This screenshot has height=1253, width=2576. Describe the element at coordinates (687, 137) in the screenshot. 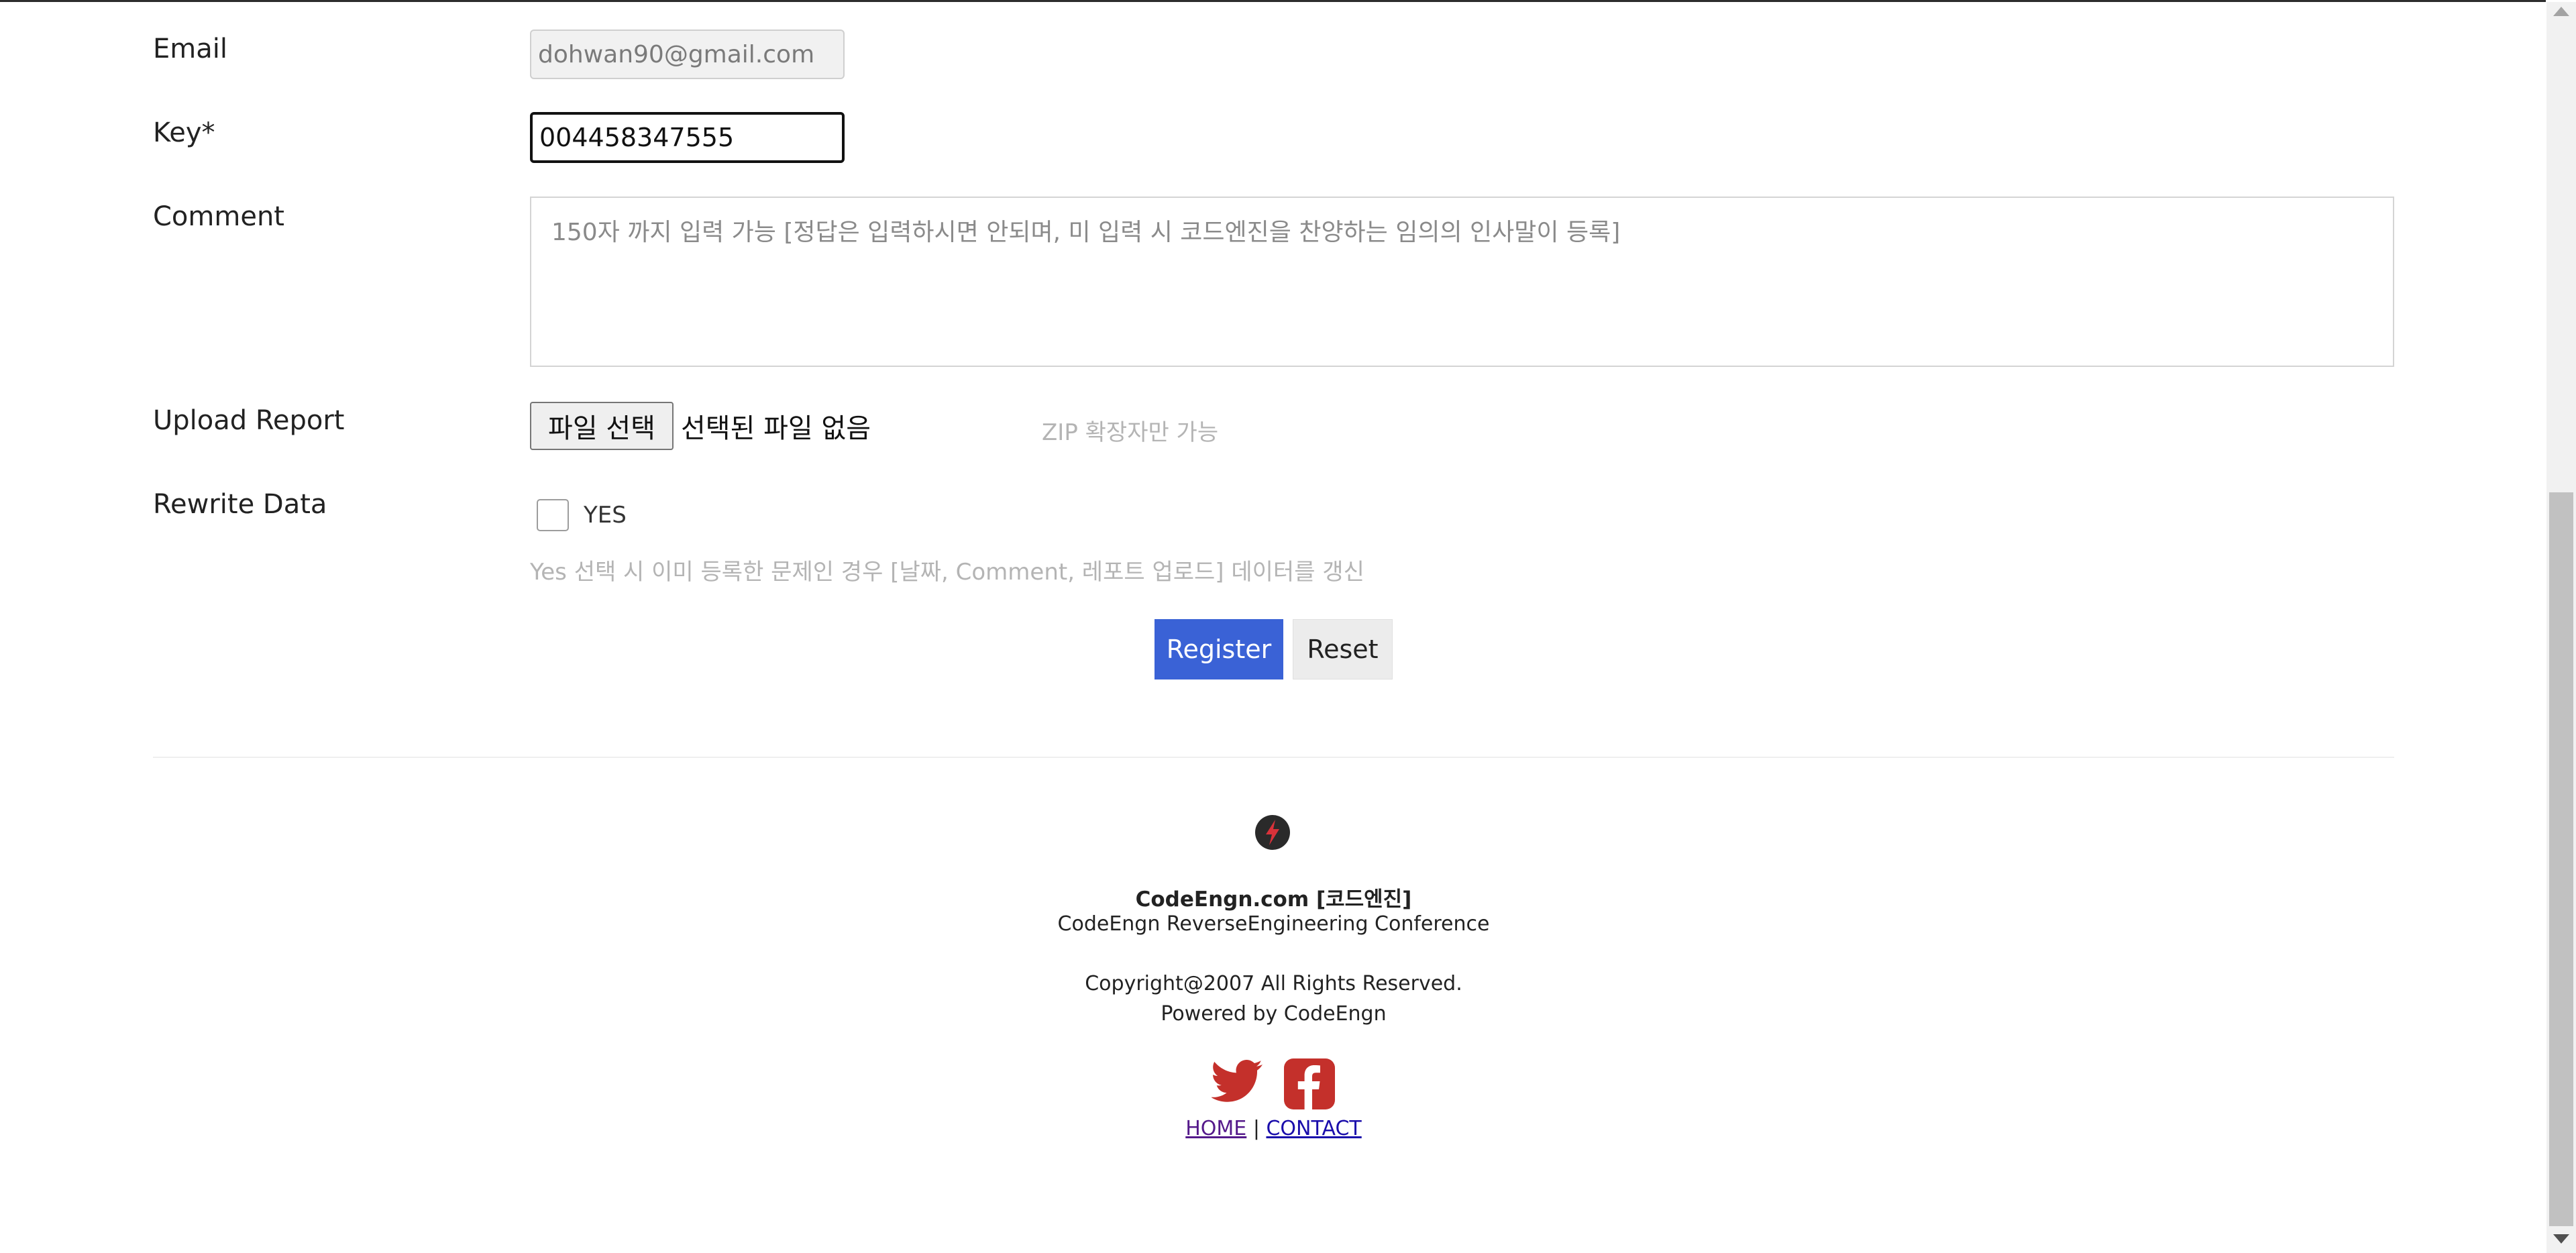

I see `key-field: 004458347555` at that location.